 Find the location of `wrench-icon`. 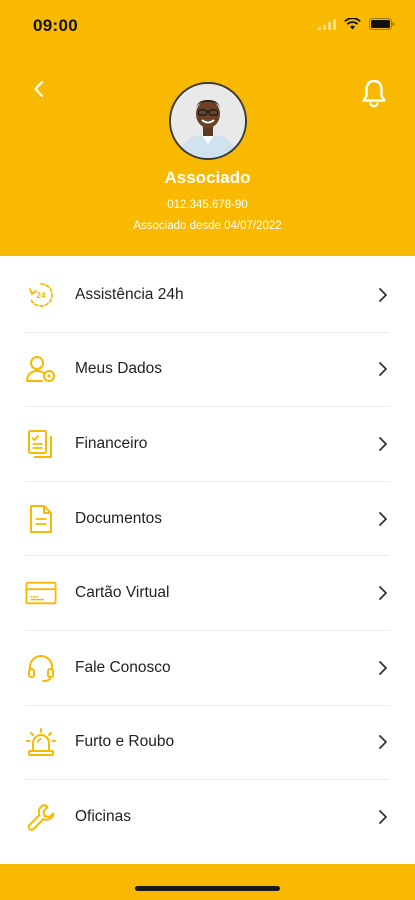

wrench-icon is located at coordinates (41, 817).